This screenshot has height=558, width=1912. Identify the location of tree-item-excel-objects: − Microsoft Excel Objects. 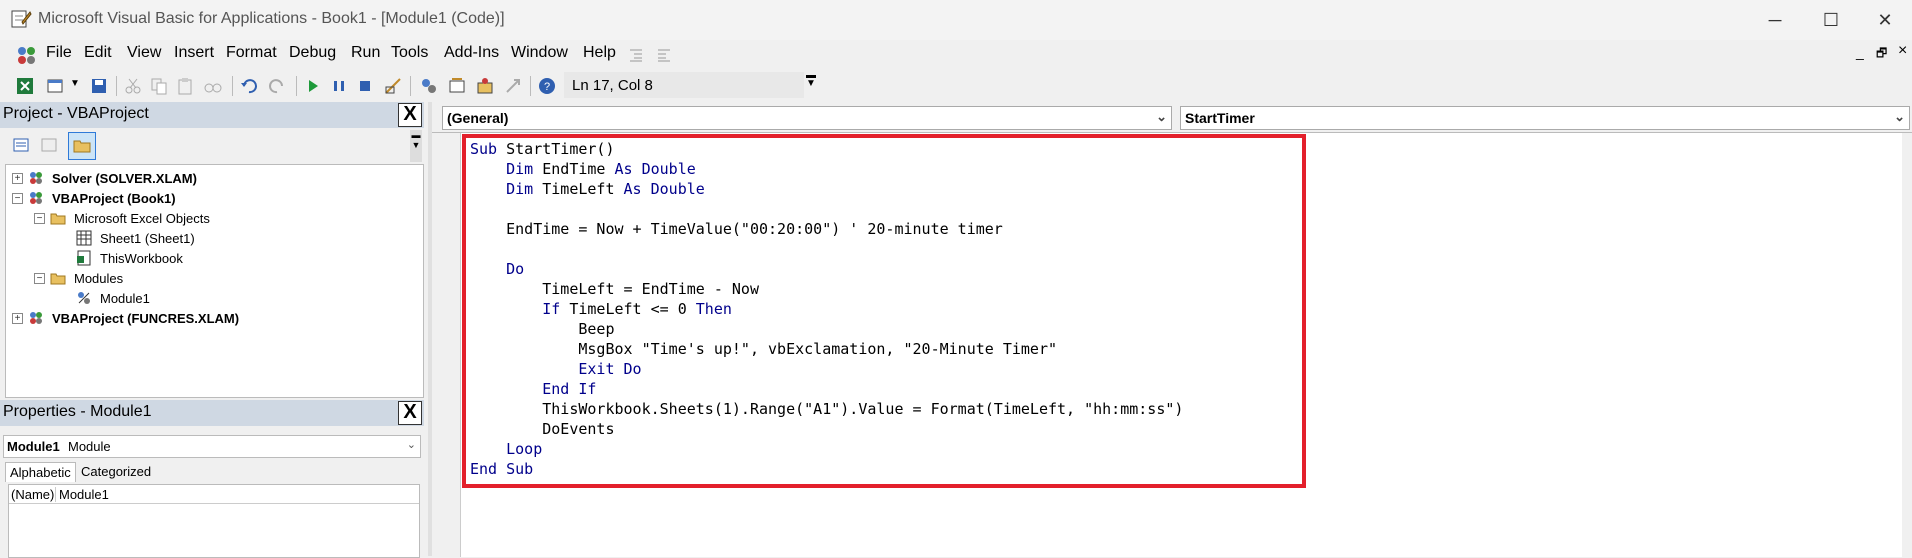
(206, 219).